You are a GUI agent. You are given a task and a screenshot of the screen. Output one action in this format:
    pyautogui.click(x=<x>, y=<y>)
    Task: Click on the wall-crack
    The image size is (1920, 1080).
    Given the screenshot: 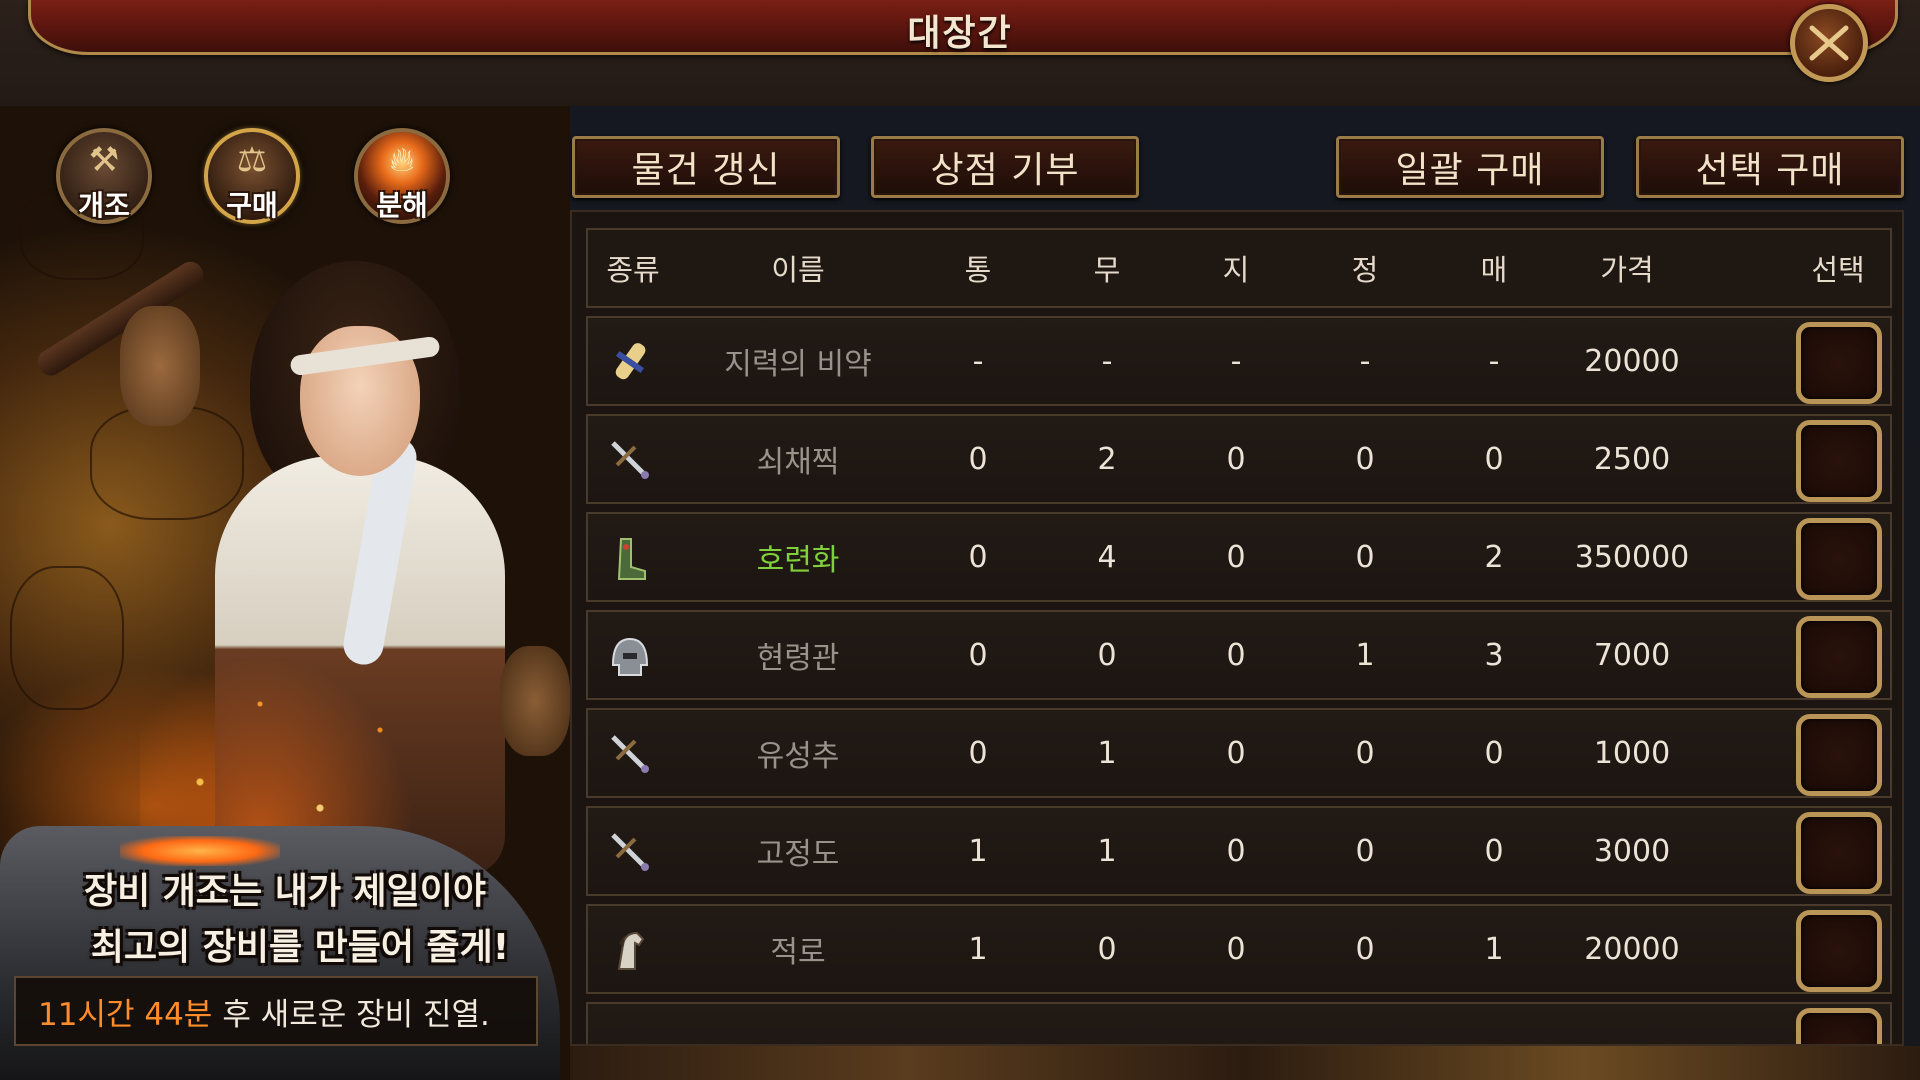 What is the action you would take?
    pyautogui.click(x=67, y=638)
    